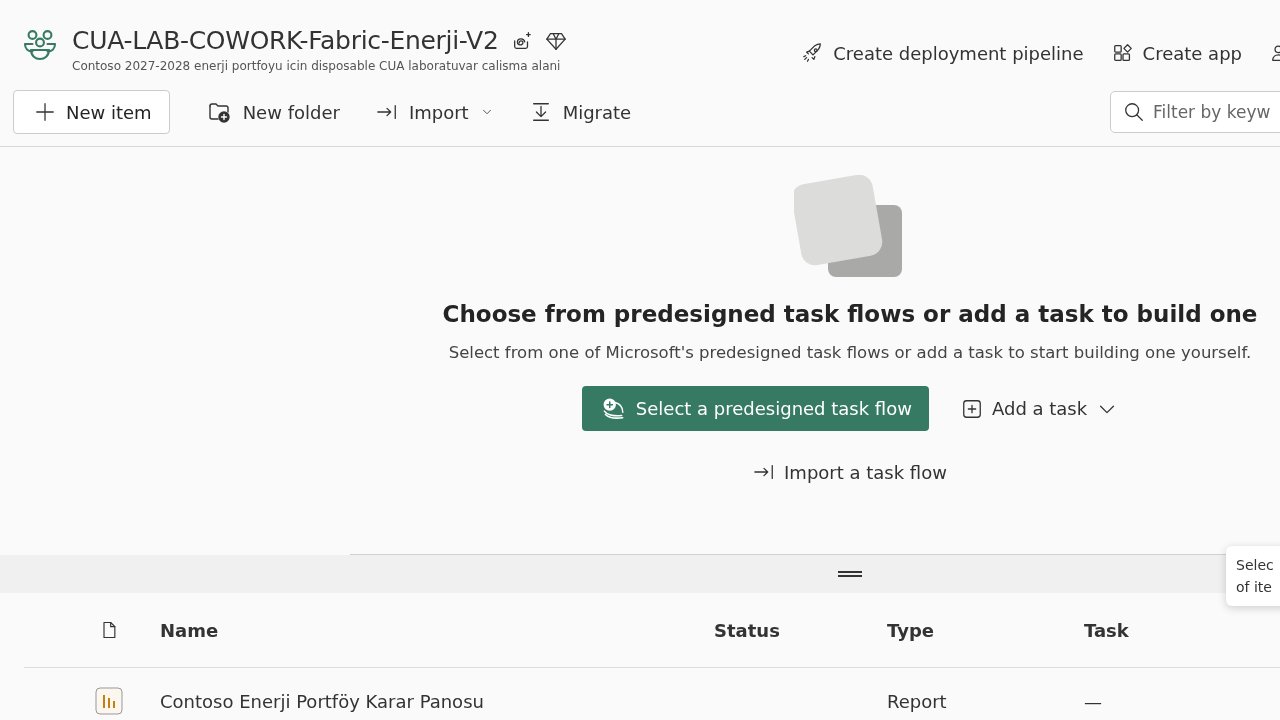 This screenshot has width=1280, height=720. What do you see at coordinates (322, 701) in the screenshot?
I see `table-cell-text: Contoso Enerji Portföy Karar Panosu` at bounding box center [322, 701].